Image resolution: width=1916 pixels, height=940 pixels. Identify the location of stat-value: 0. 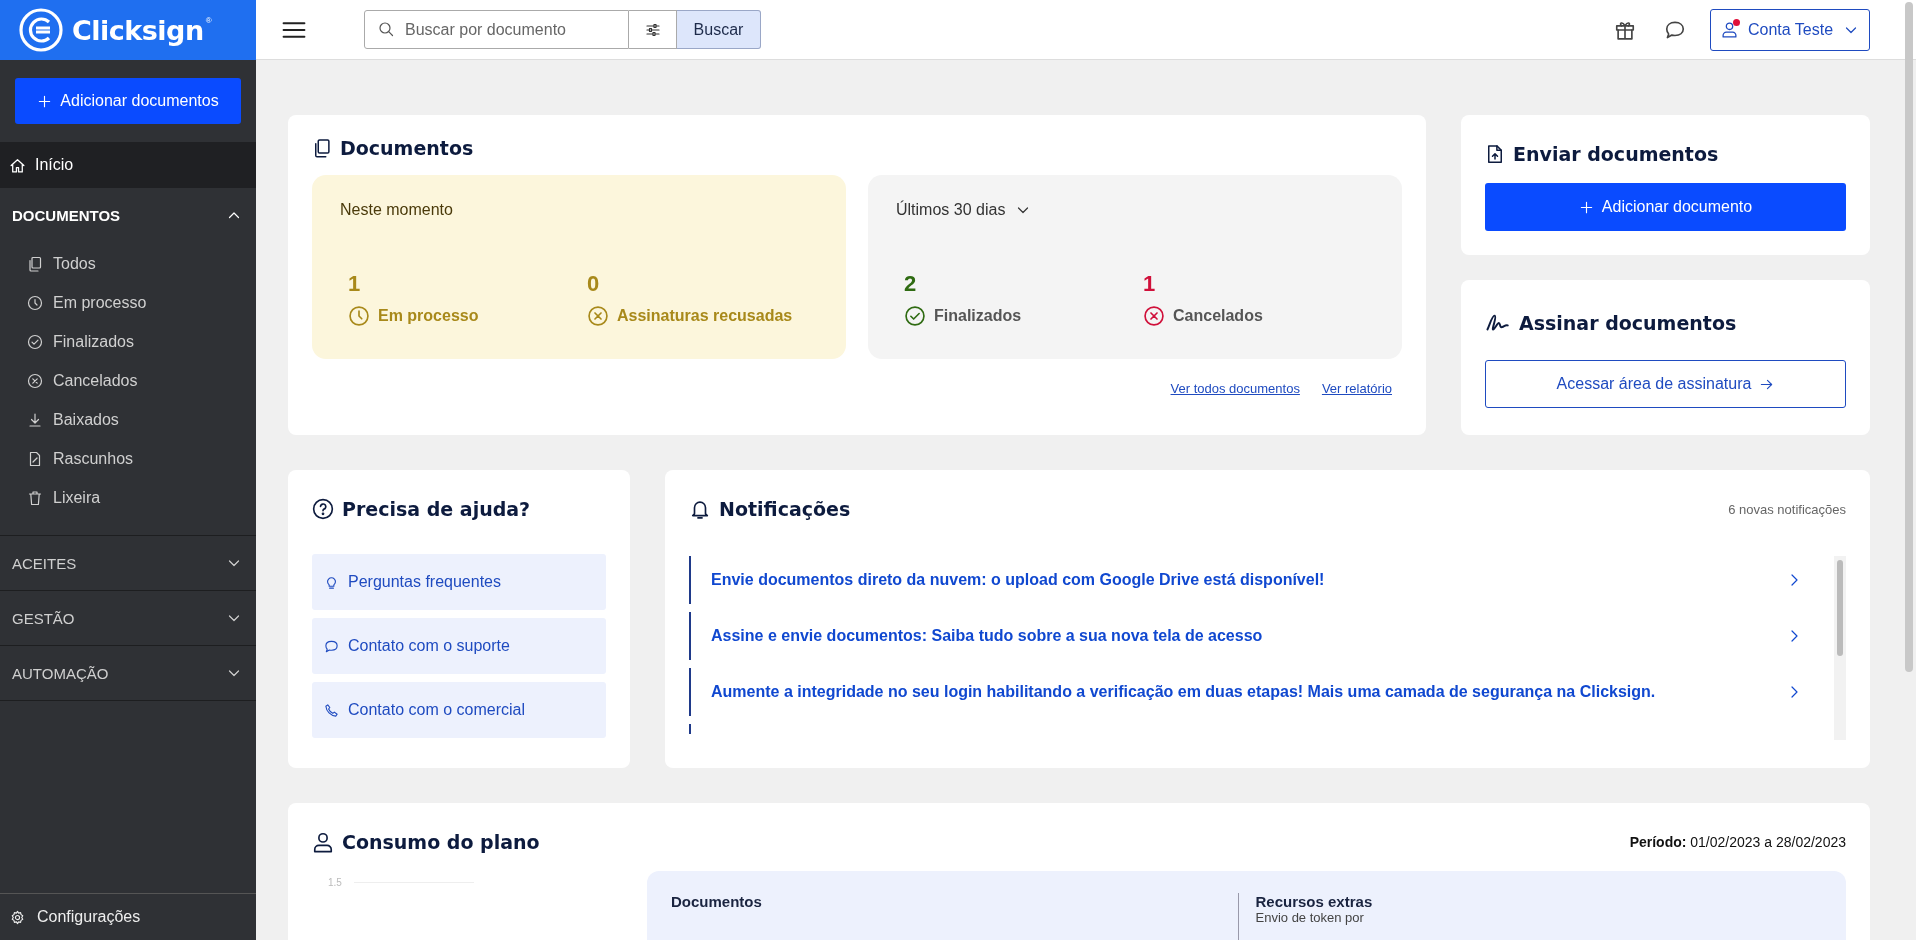
(594, 284).